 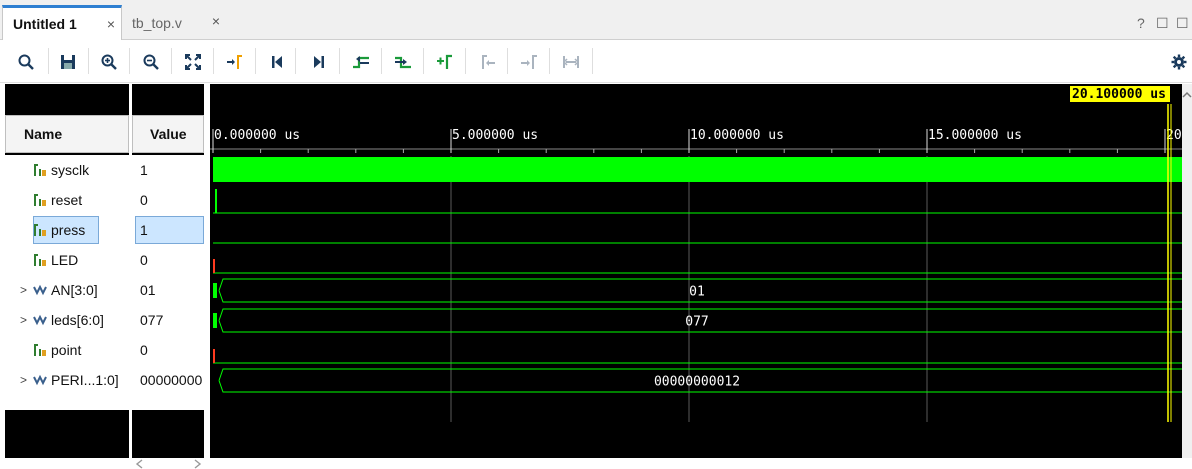 I want to click on signal-row-value: 077, so click(x=168, y=320).